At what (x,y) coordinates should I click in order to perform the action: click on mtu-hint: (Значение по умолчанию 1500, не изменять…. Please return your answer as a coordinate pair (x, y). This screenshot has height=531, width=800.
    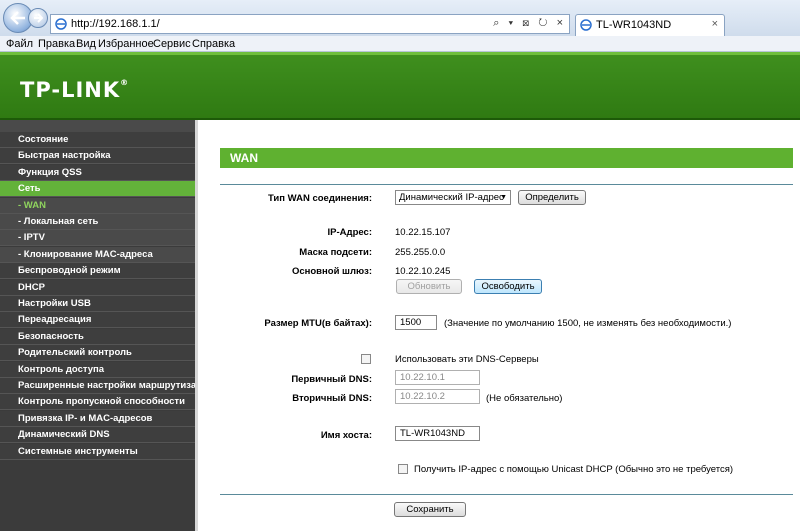
    Looking at the image, I should click on (588, 323).